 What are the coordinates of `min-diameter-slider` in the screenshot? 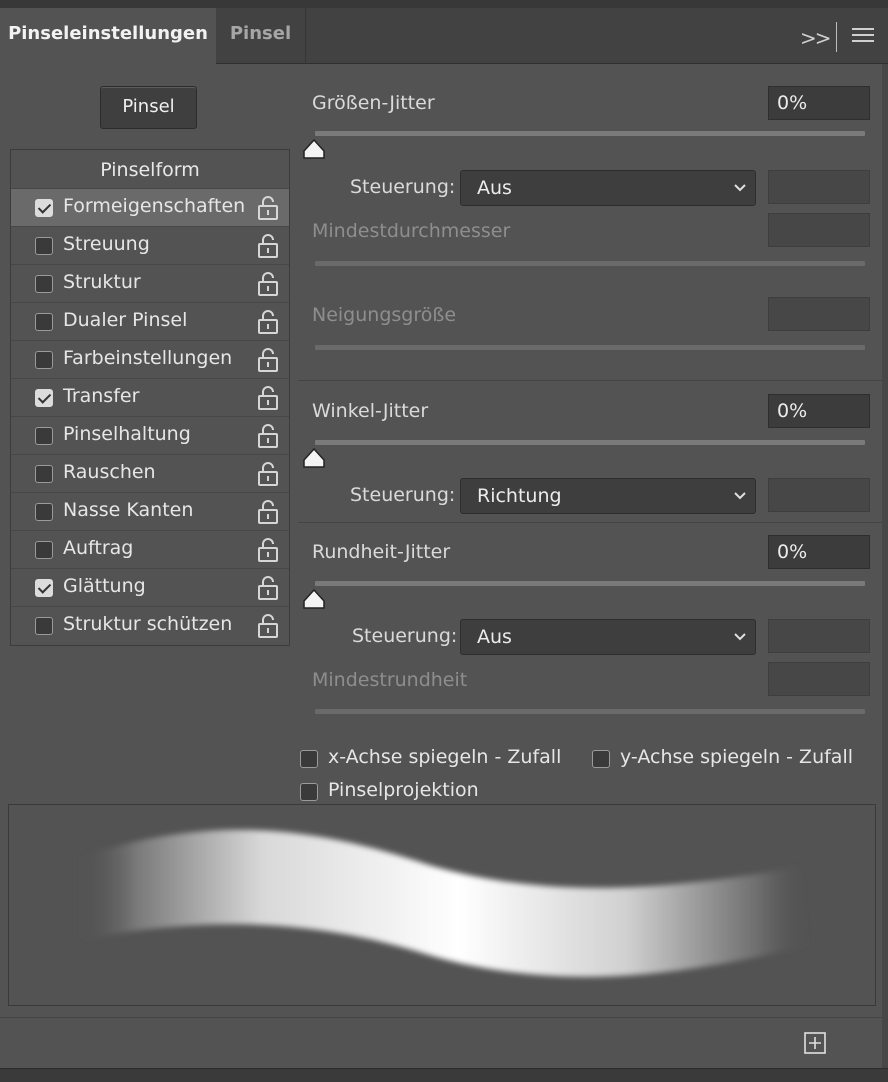 It's located at (590, 263).